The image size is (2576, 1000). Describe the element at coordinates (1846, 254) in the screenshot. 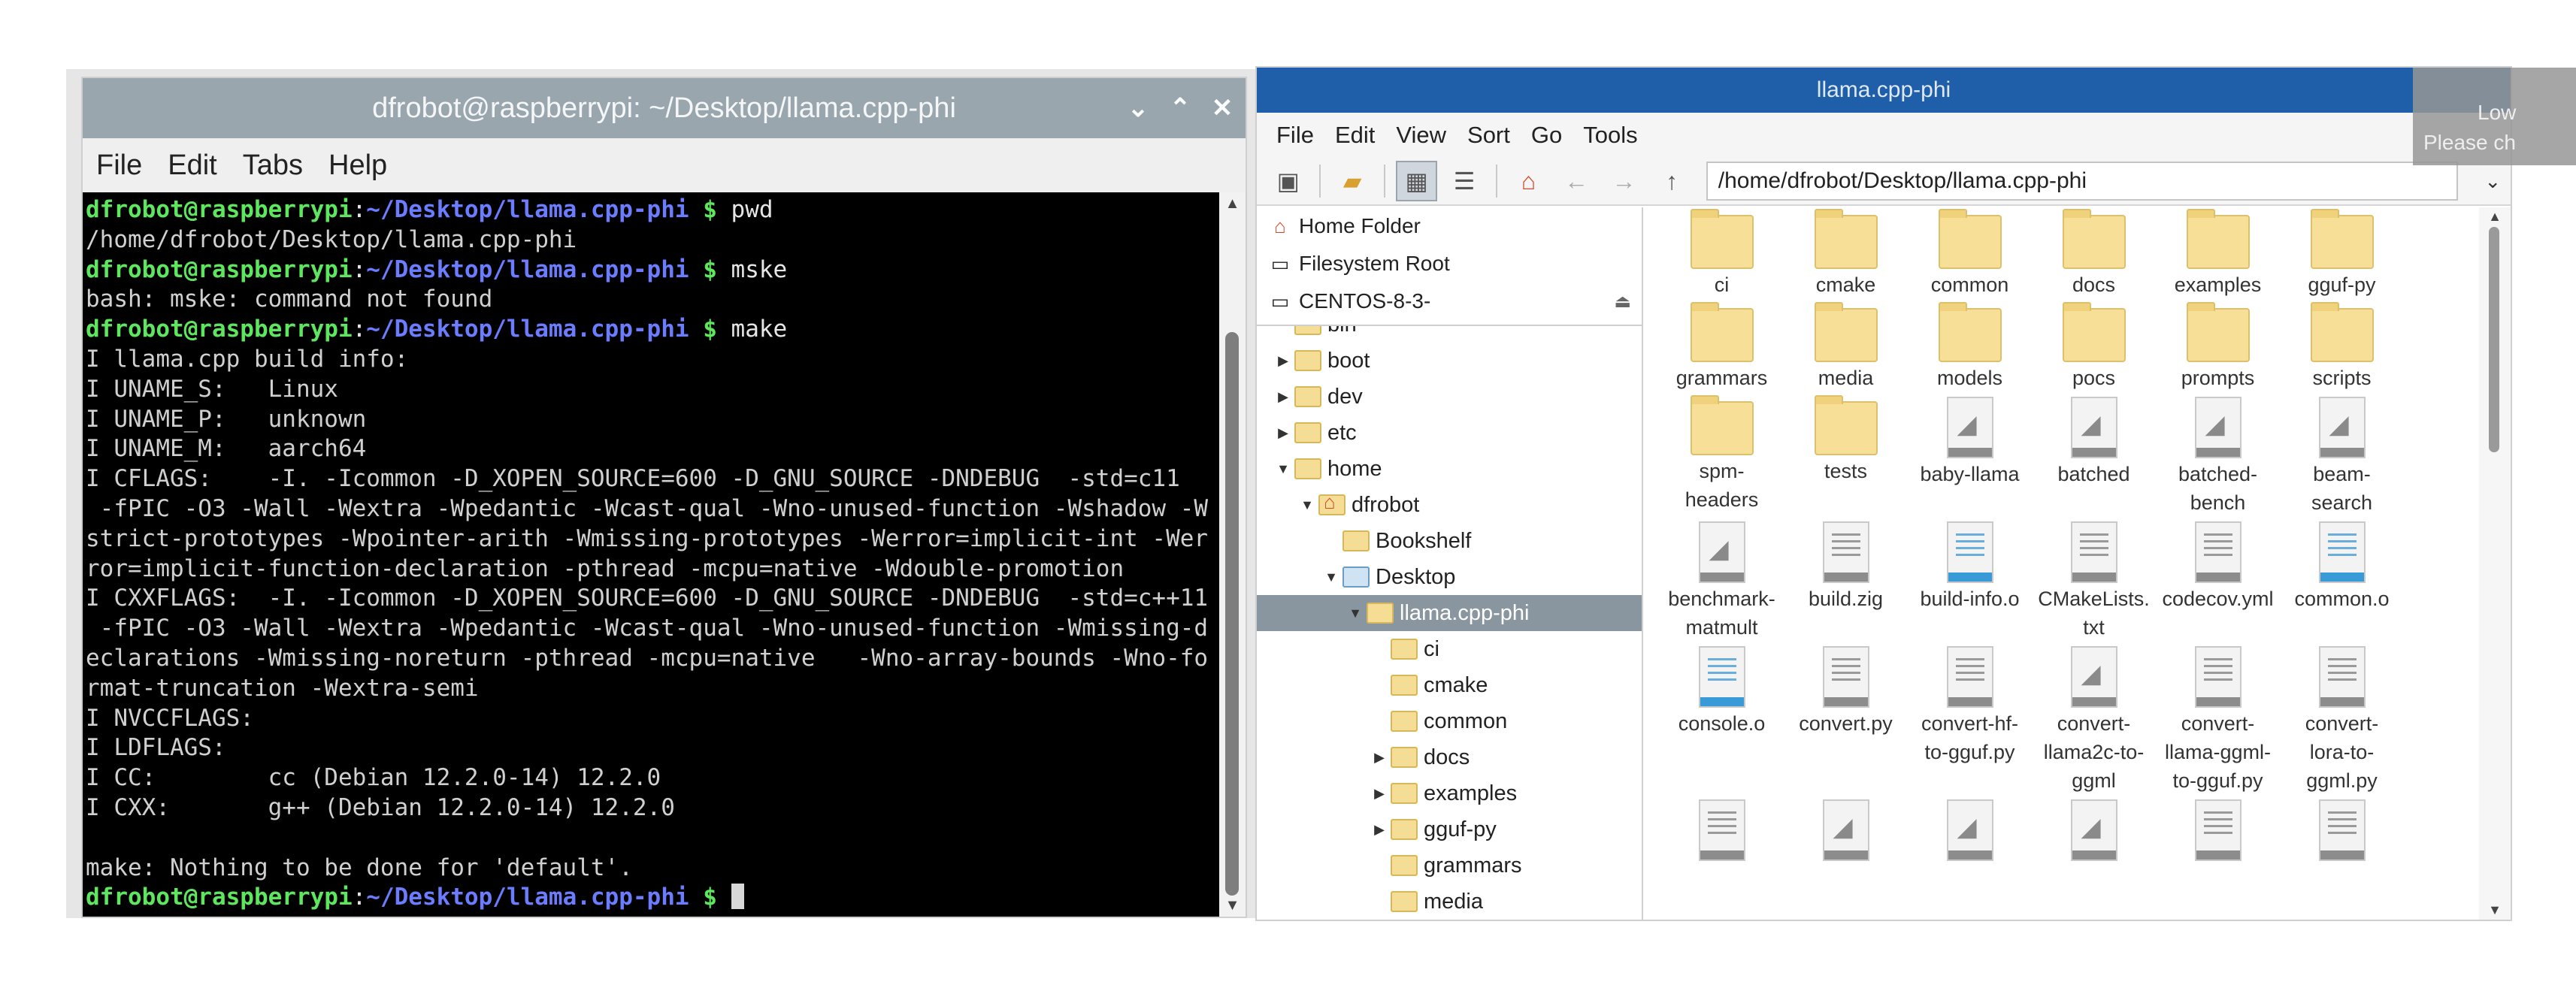

I see `file-item: cmake` at that location.